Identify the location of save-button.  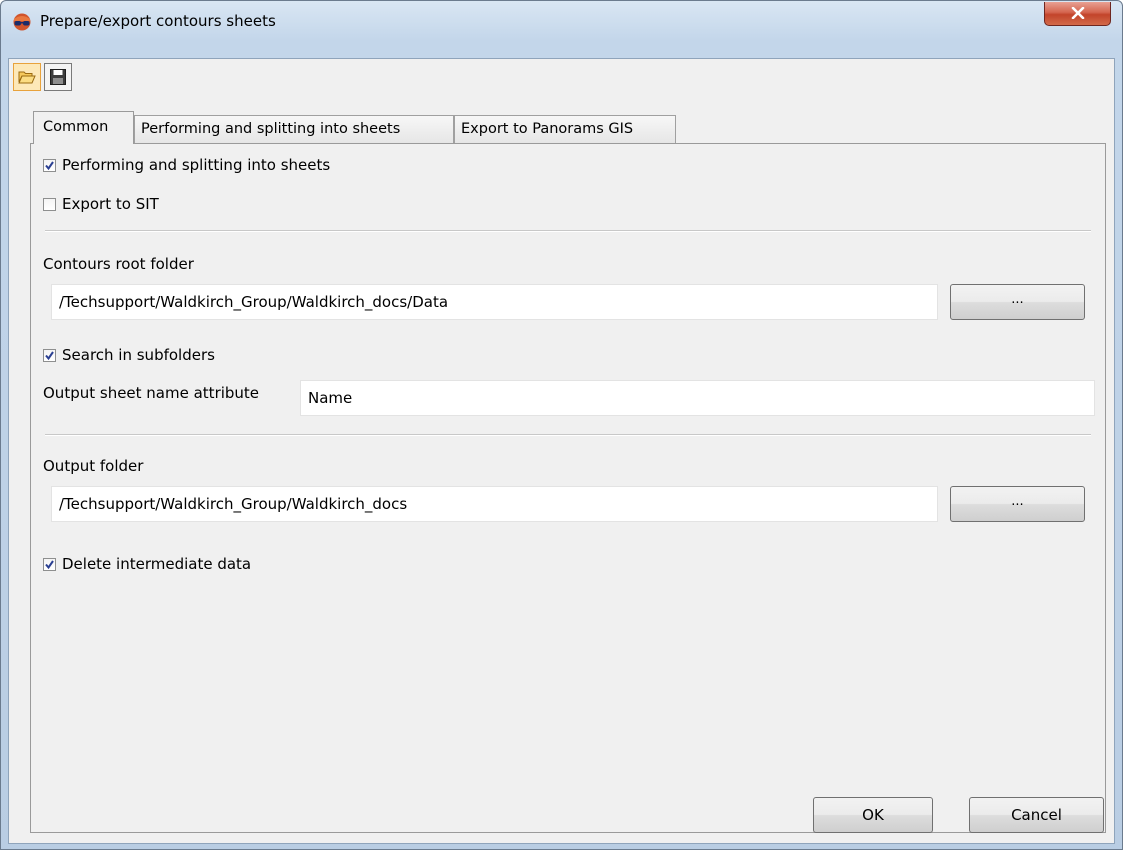
(58, 77).